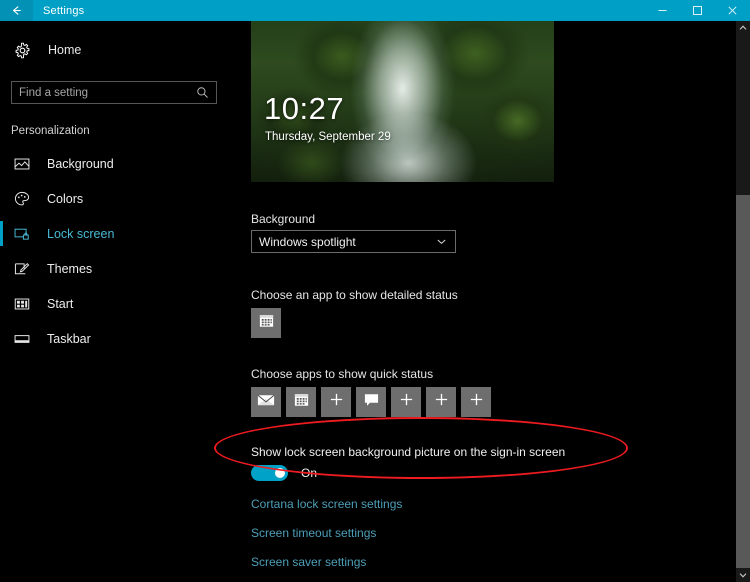 The height and width of the screenshot is (582, 750). What do you see at coordinates (304, 108) in the screenshot?
I see `preview-clock: 10:27` at bounding box center [304, 108].